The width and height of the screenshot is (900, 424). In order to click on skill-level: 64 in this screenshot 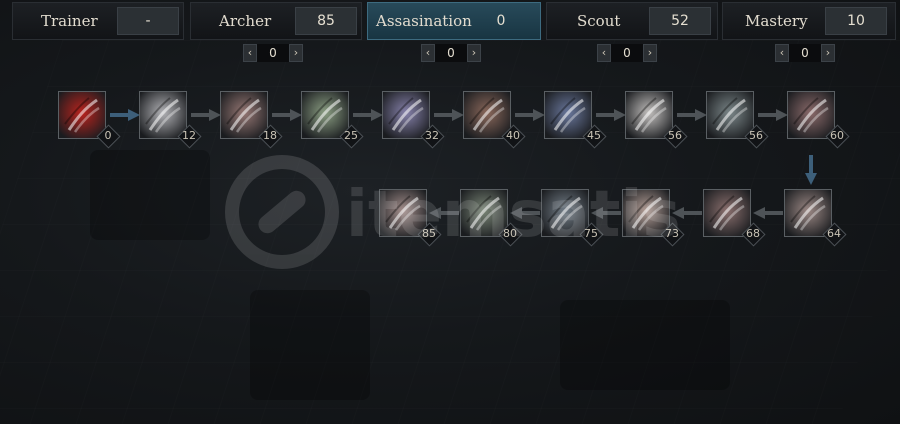, I will do `click(834, 233)`.